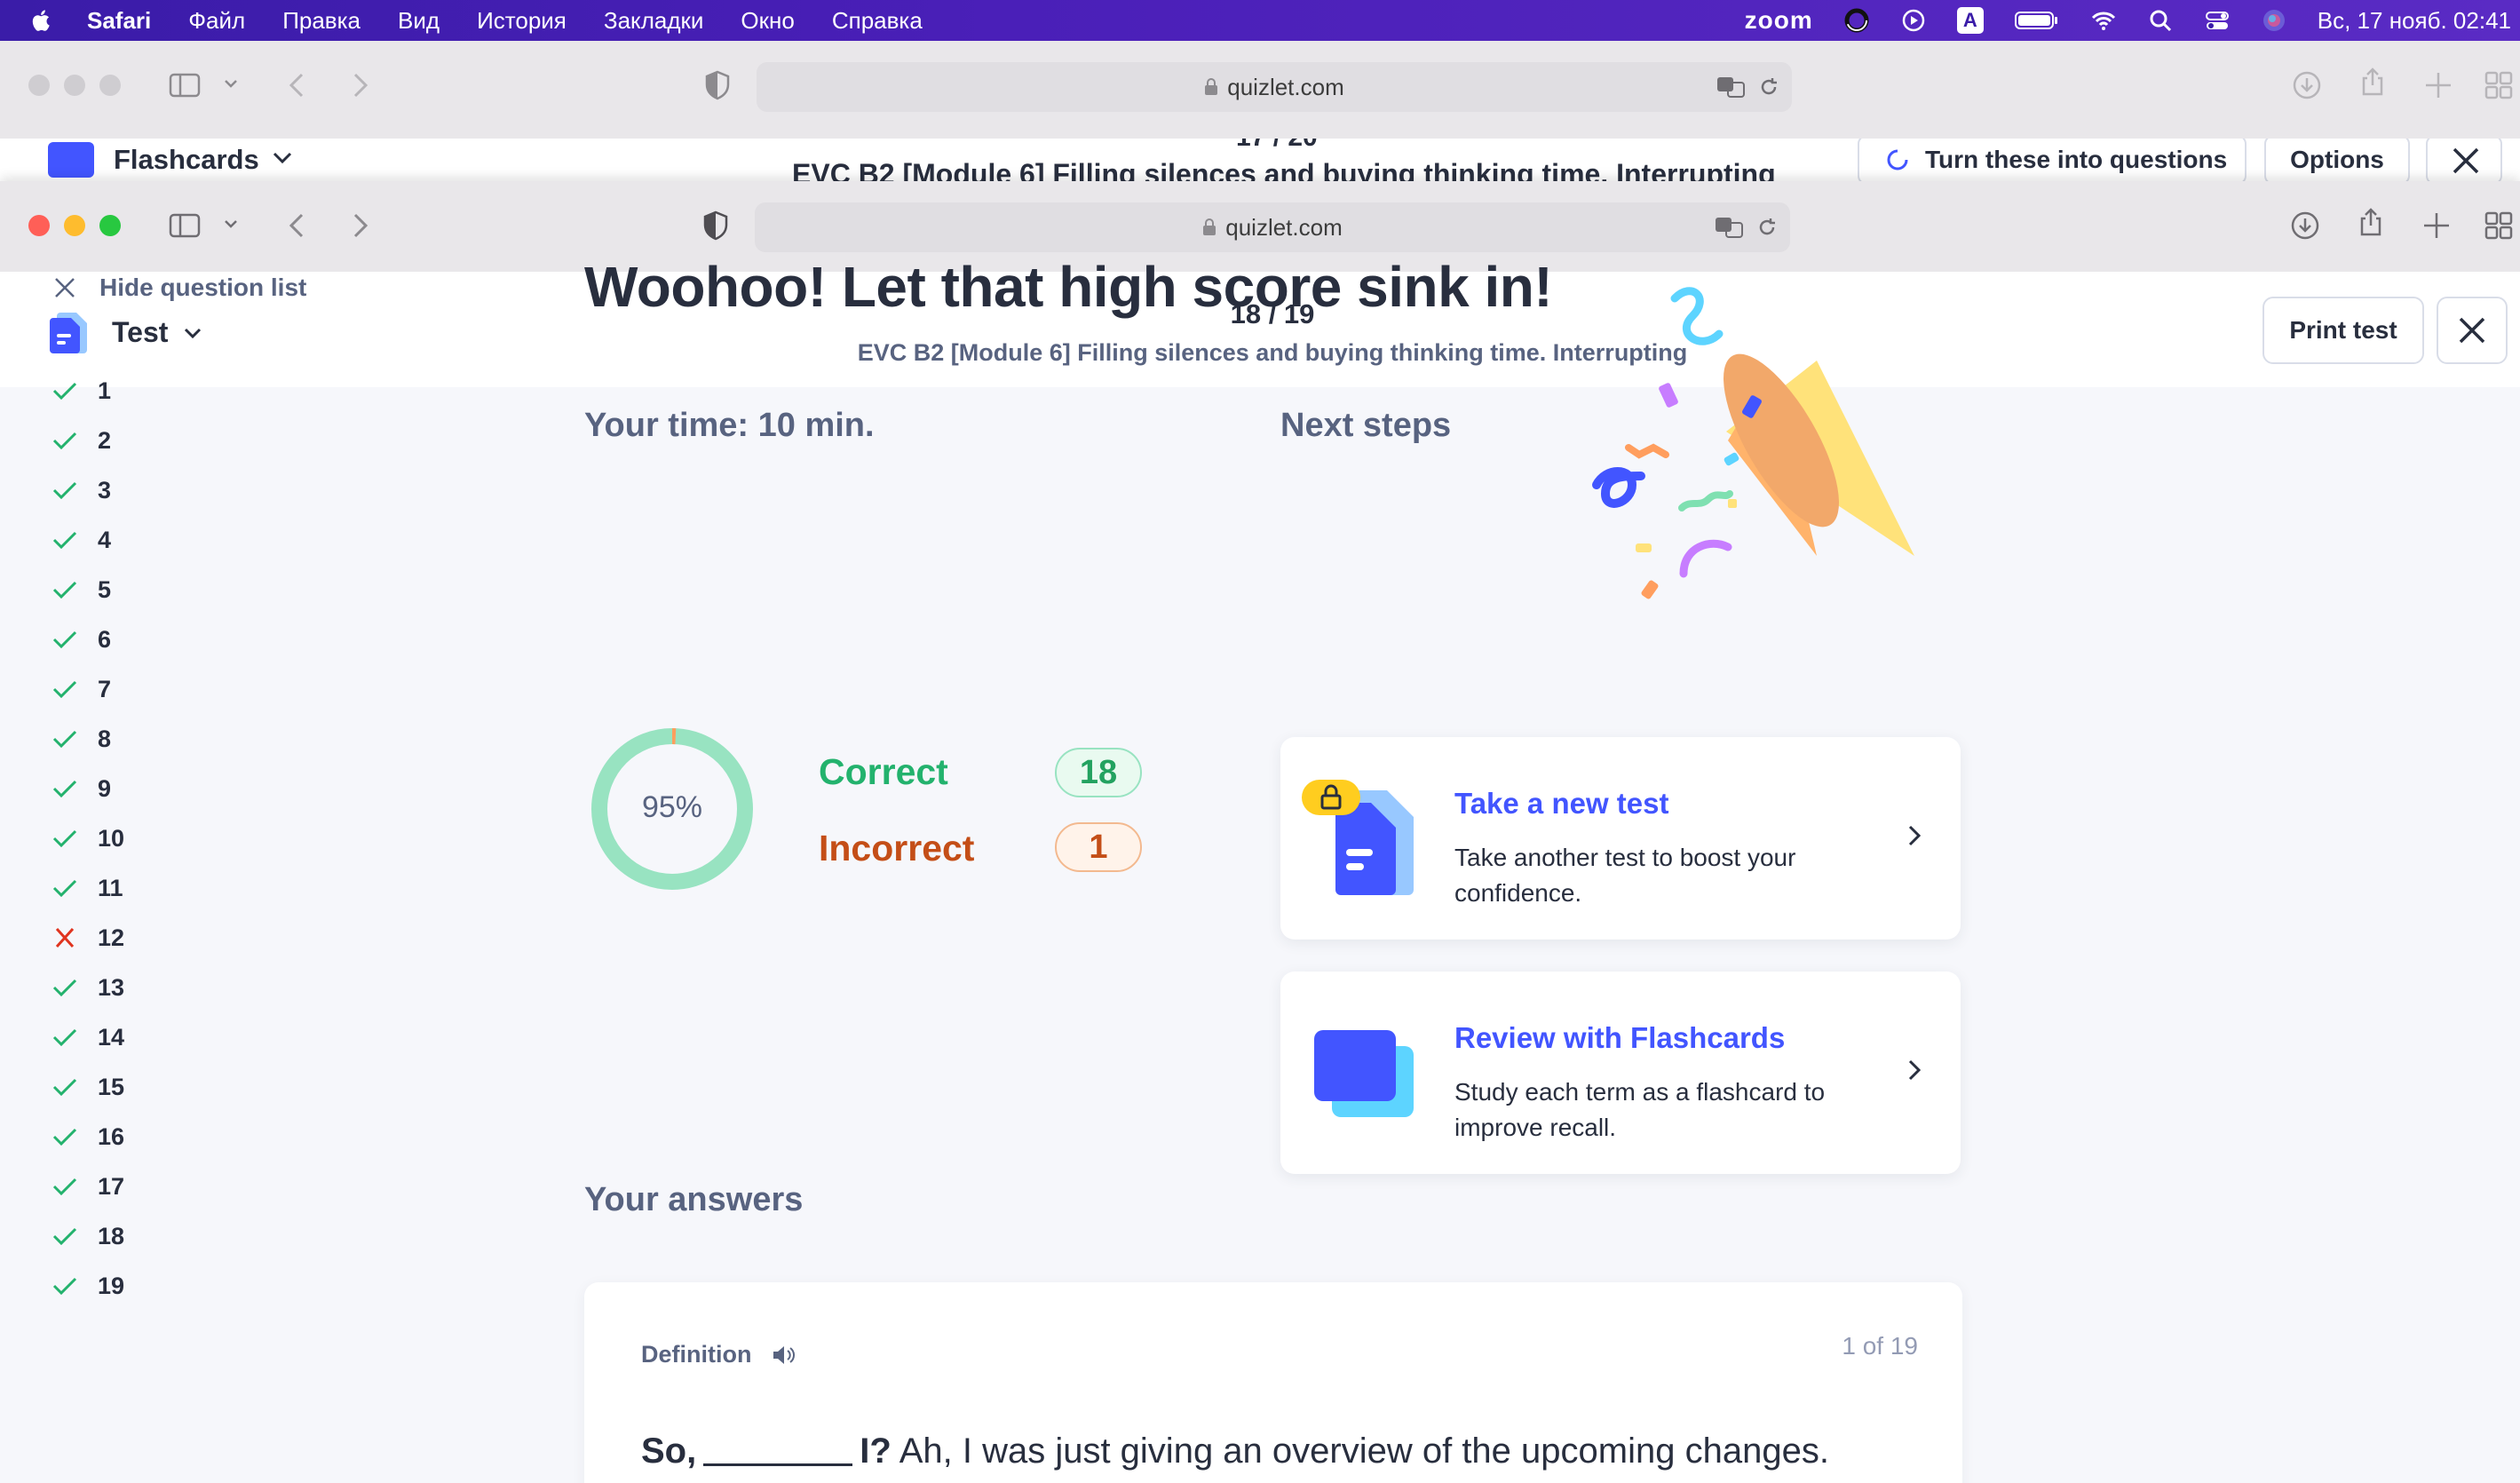  Describe the element at coordinates (88, 1286) in the screenshot. I see `question-list-item: 19` at that location.